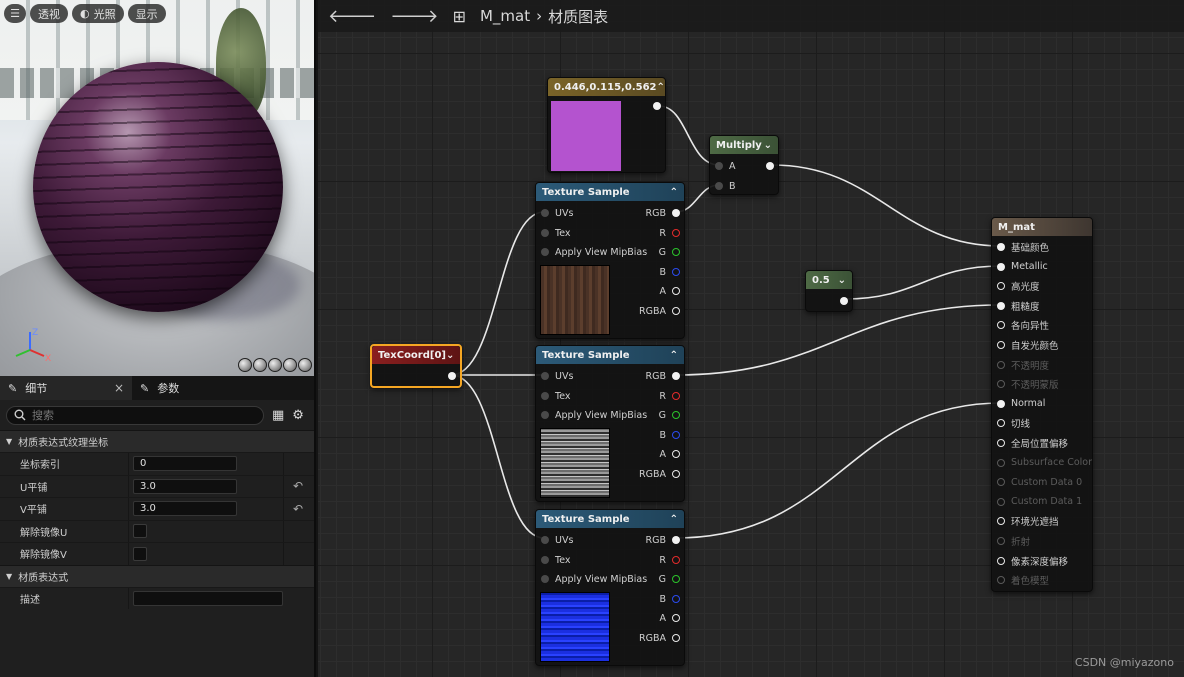 The height and width of the screenshot is (677, 1184). I want to click on texcoord-output-pin, so click(452, 376).